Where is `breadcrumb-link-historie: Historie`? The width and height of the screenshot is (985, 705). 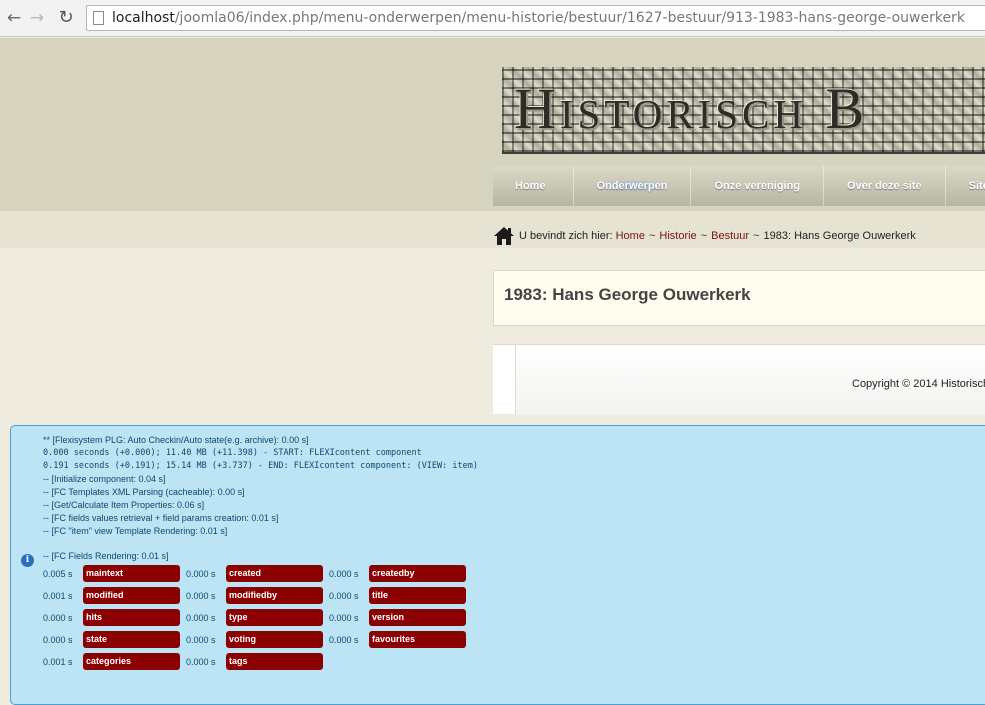
breadcrumb-link-historie: Historie is located at coordinates (677, 236).